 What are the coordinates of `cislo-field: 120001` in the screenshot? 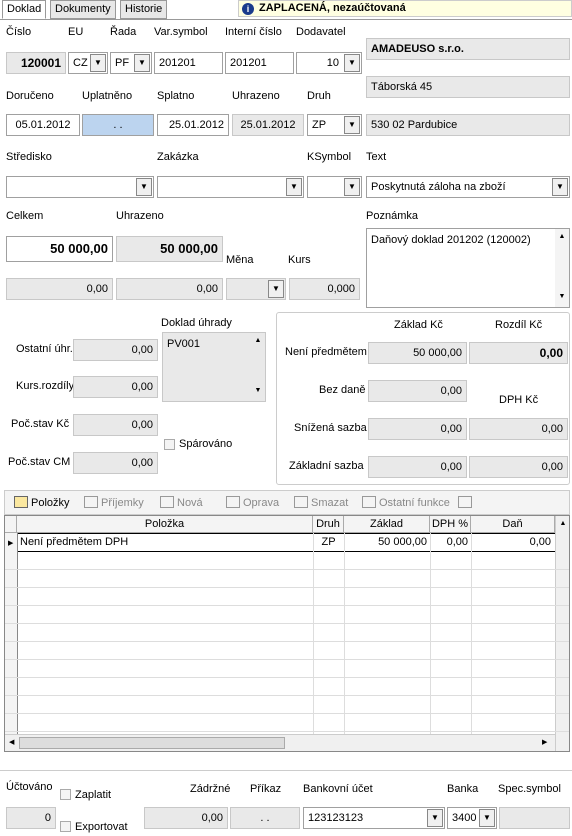 It's located at (36, 63).